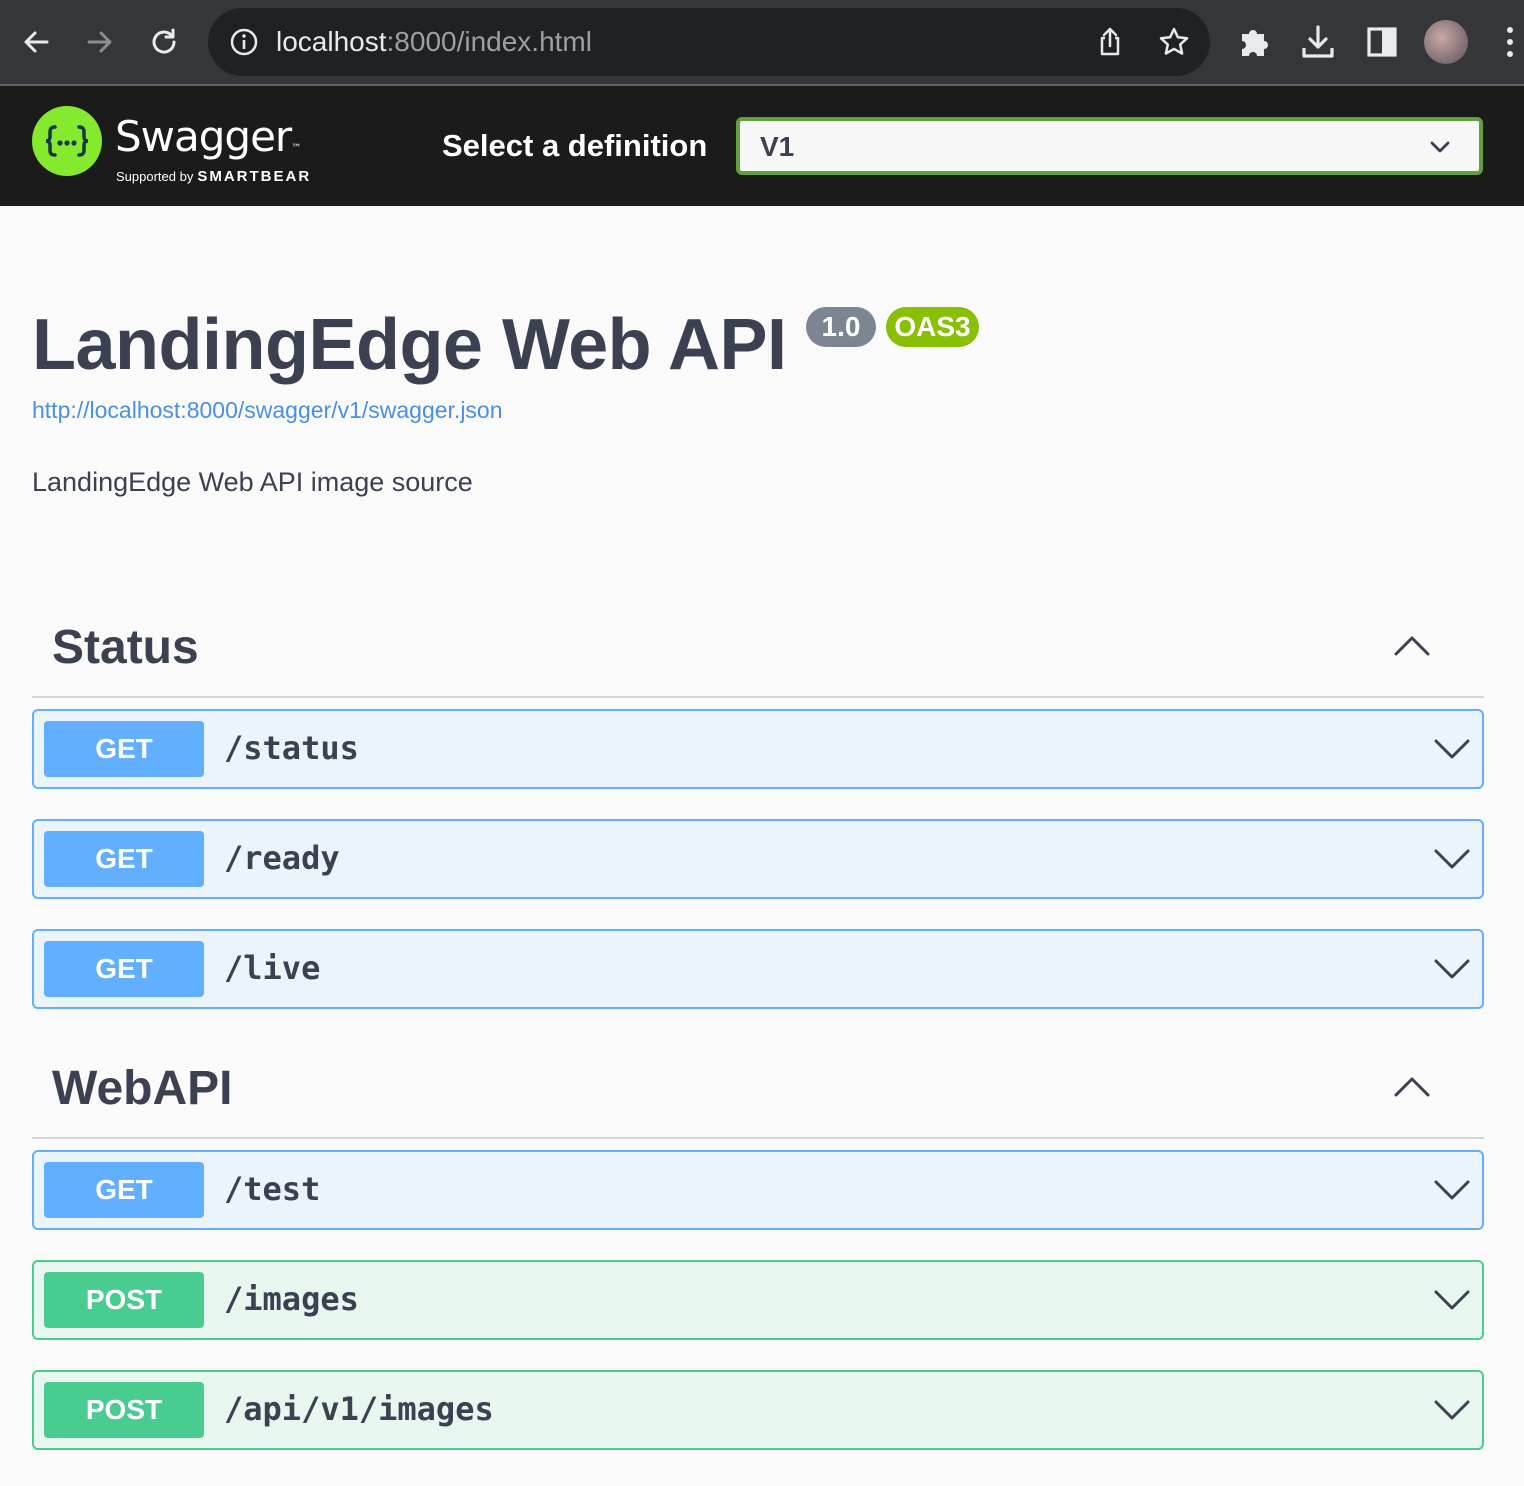  Describe the element at coordinates (1109, 146) in the screenshot. I see `definition-select: V1` at that location.